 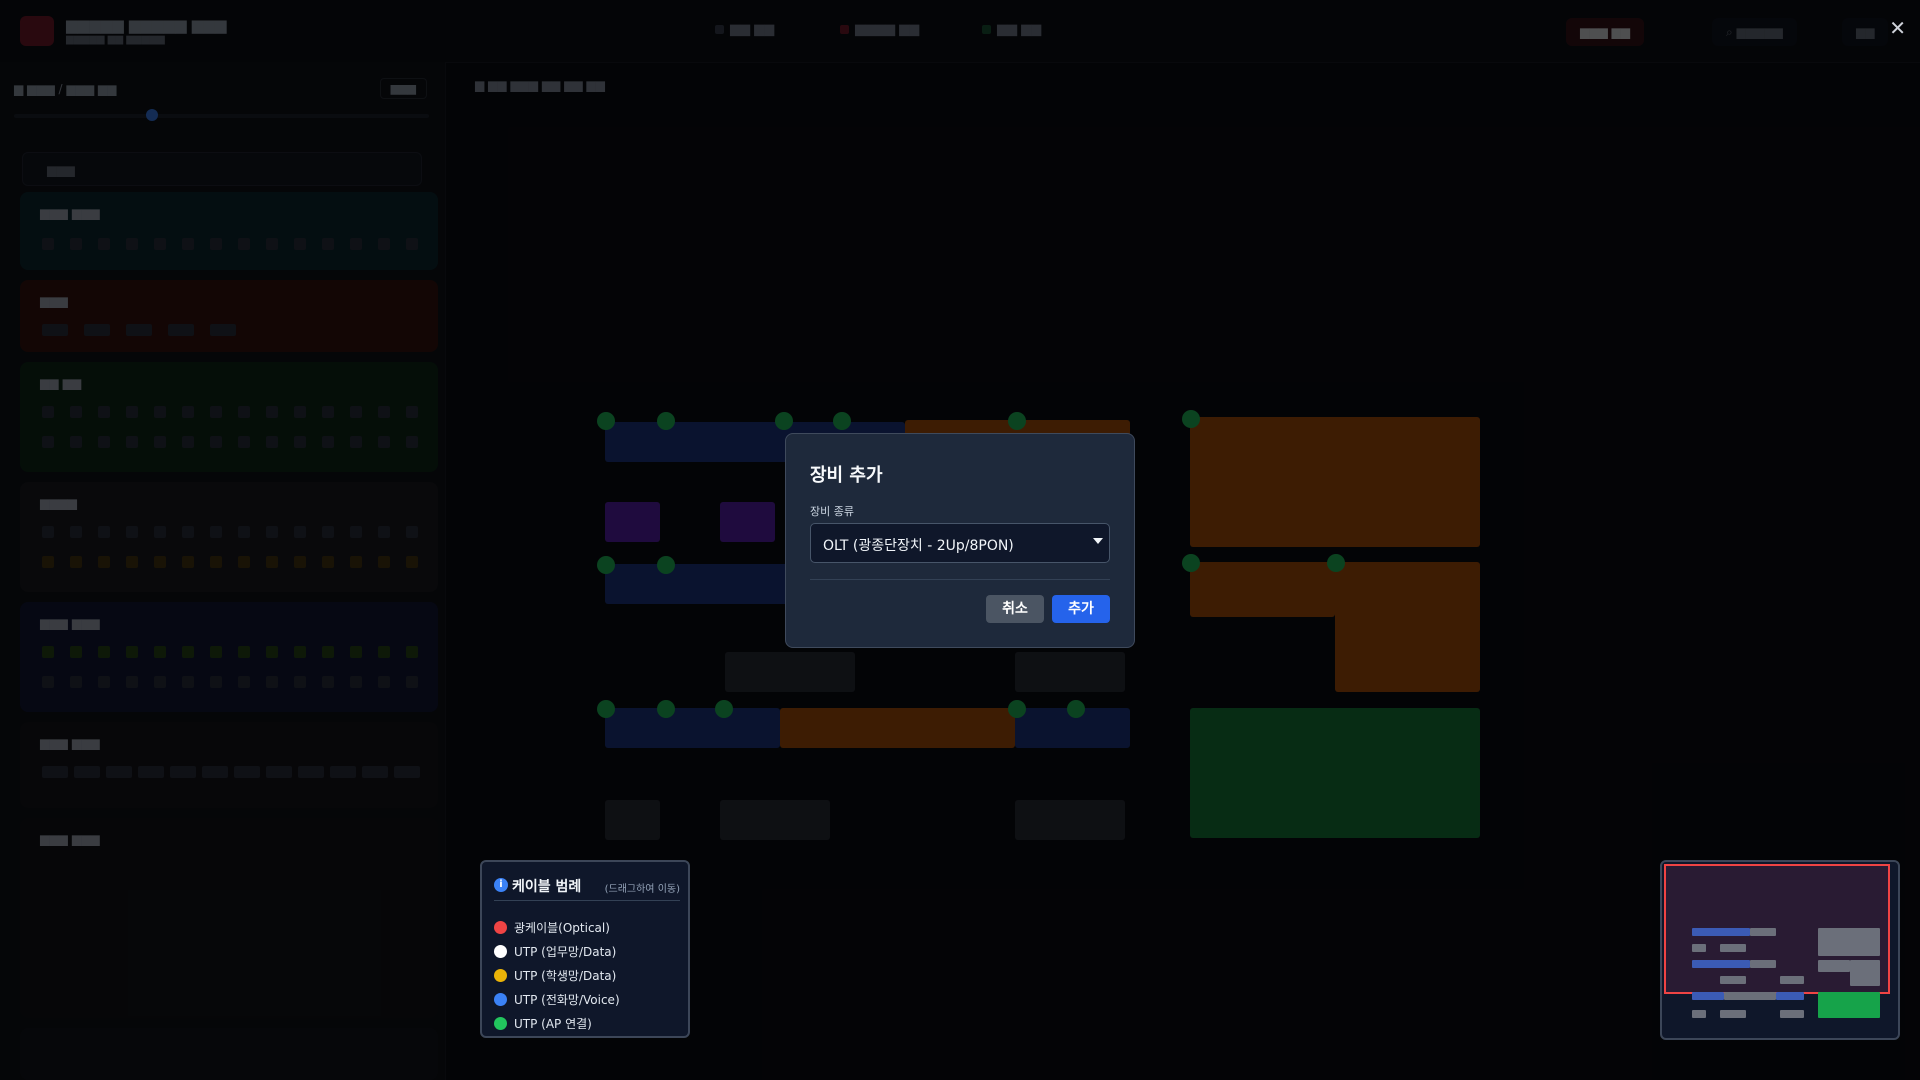 What do you see at coordinates (1780, 950) in the screenshot?
I see `minimap` at bounding box center [1780, 950].